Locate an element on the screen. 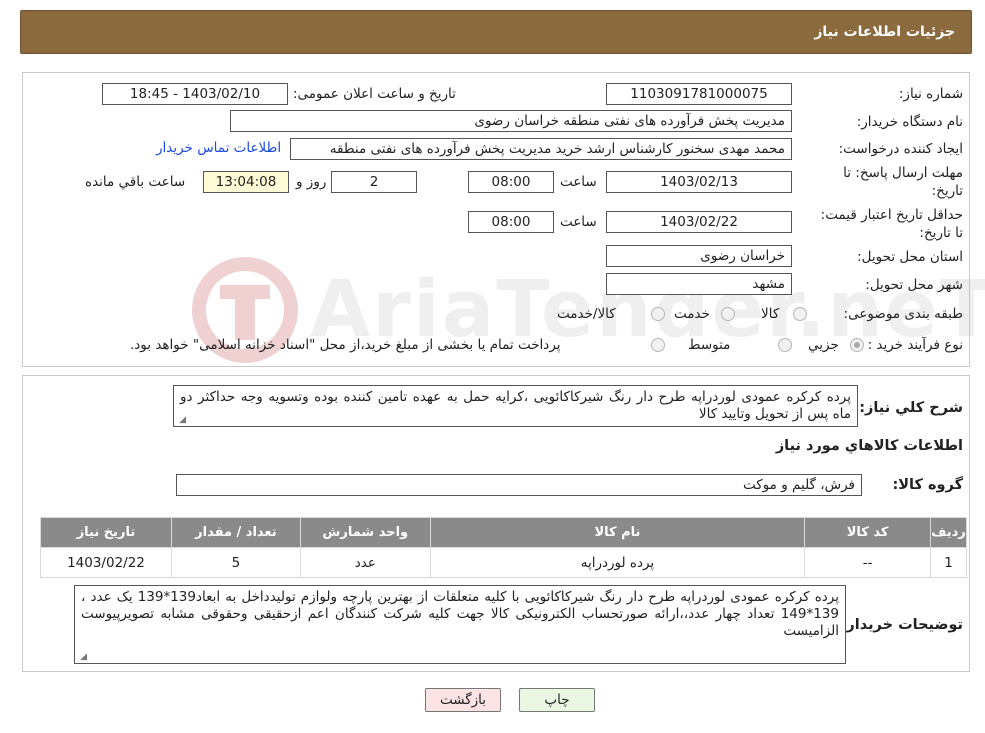 The height and width of the screenshot is (733, 985). need-number-label: شماره نیاز: is located at coordinates (930, 94).